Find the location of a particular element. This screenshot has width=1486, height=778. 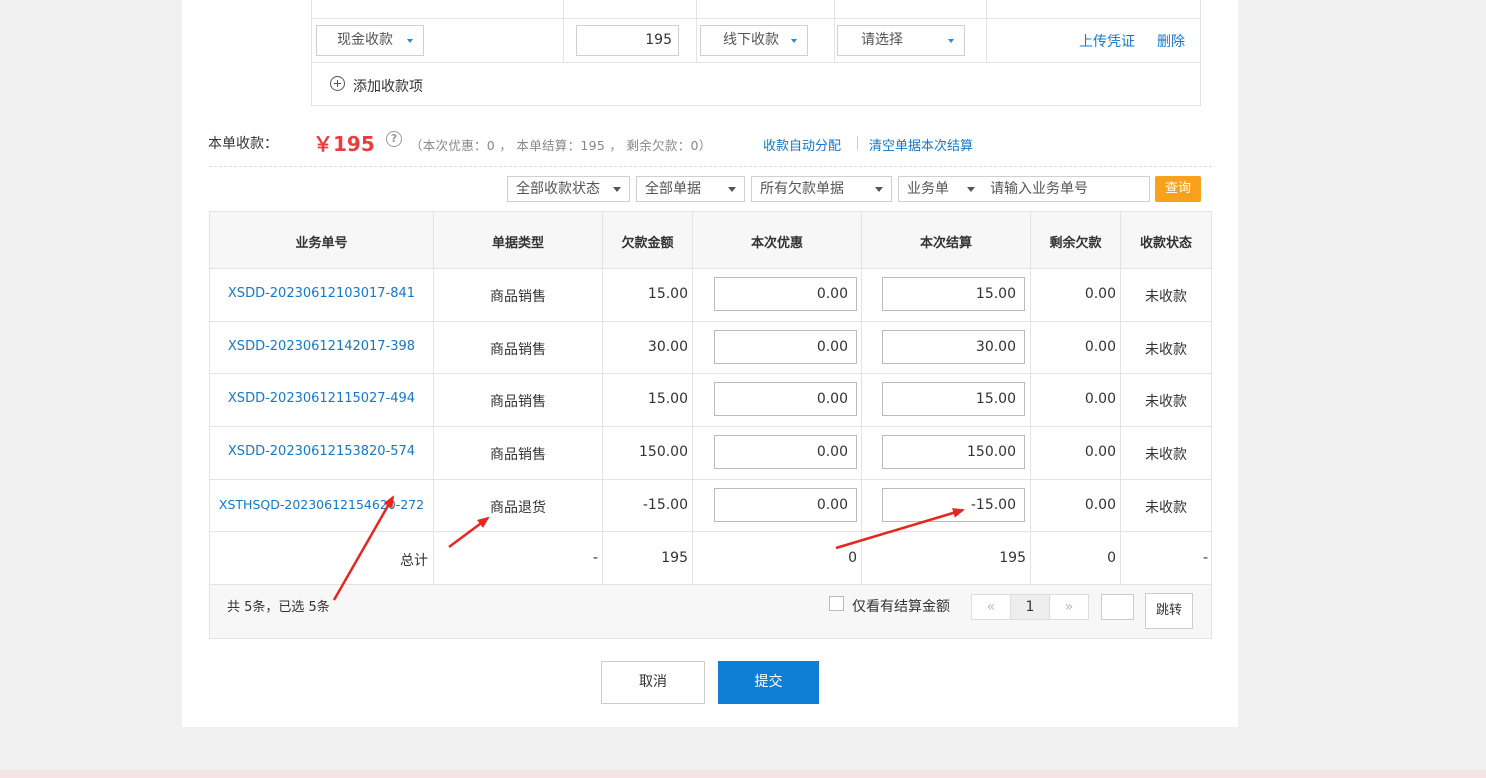

order-number-link: XSDD-20230612115027-494 is located at coordinates (321, 398).